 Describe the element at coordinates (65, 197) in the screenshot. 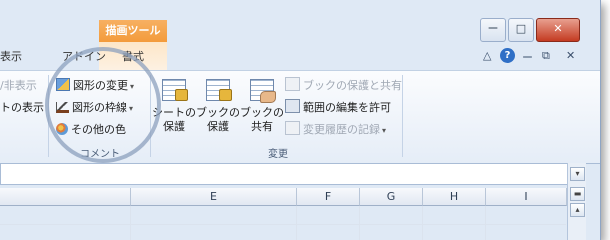

I see `column-header-d` at that location.